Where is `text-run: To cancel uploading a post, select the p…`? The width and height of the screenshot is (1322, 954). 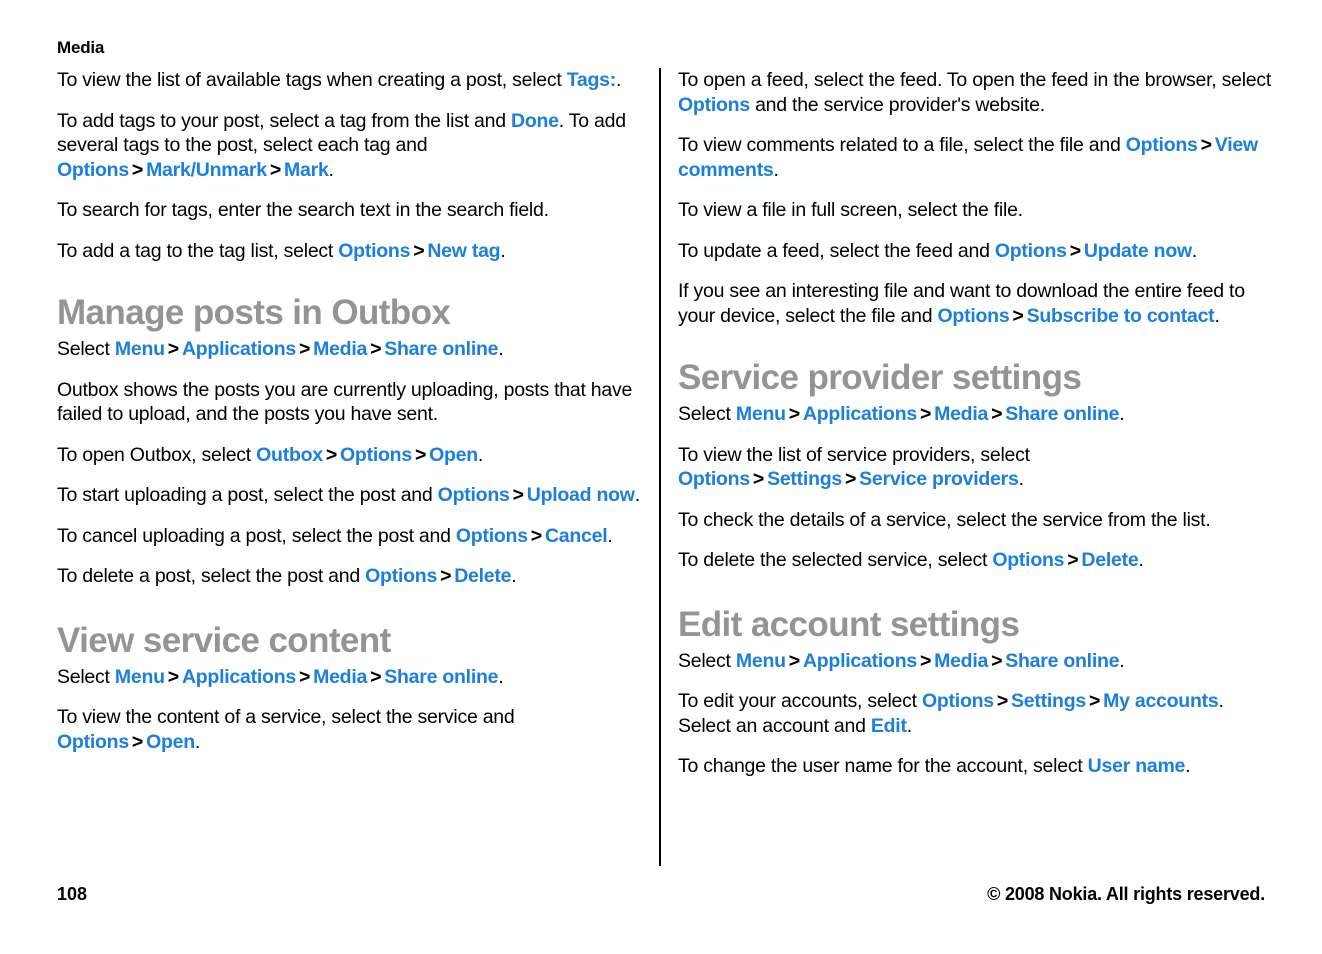 text-run: To cancel uploading a post, select the p… is located at coordinates (256, 535).